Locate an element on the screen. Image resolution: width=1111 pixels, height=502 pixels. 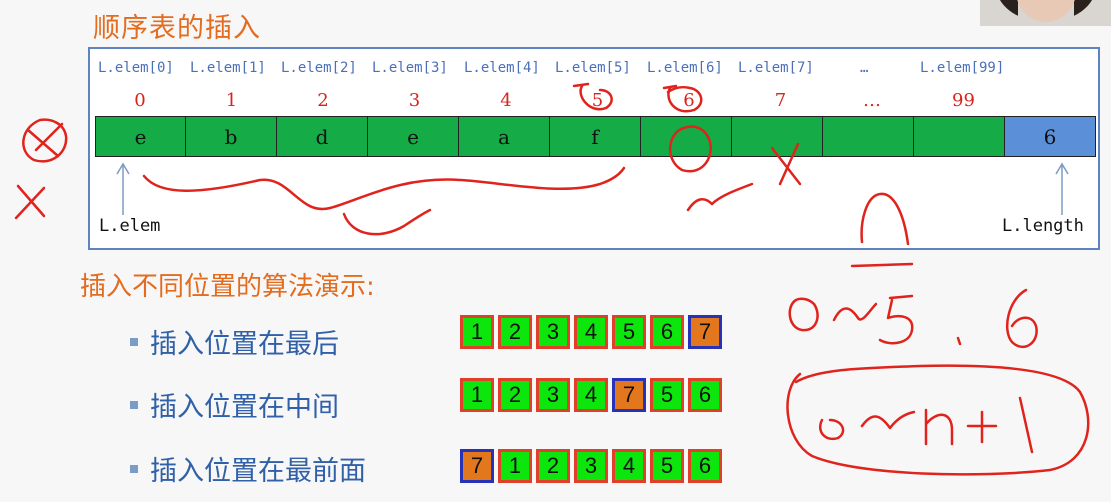
array-cells: ebdeaf6 is located at coordinates (595, 136).